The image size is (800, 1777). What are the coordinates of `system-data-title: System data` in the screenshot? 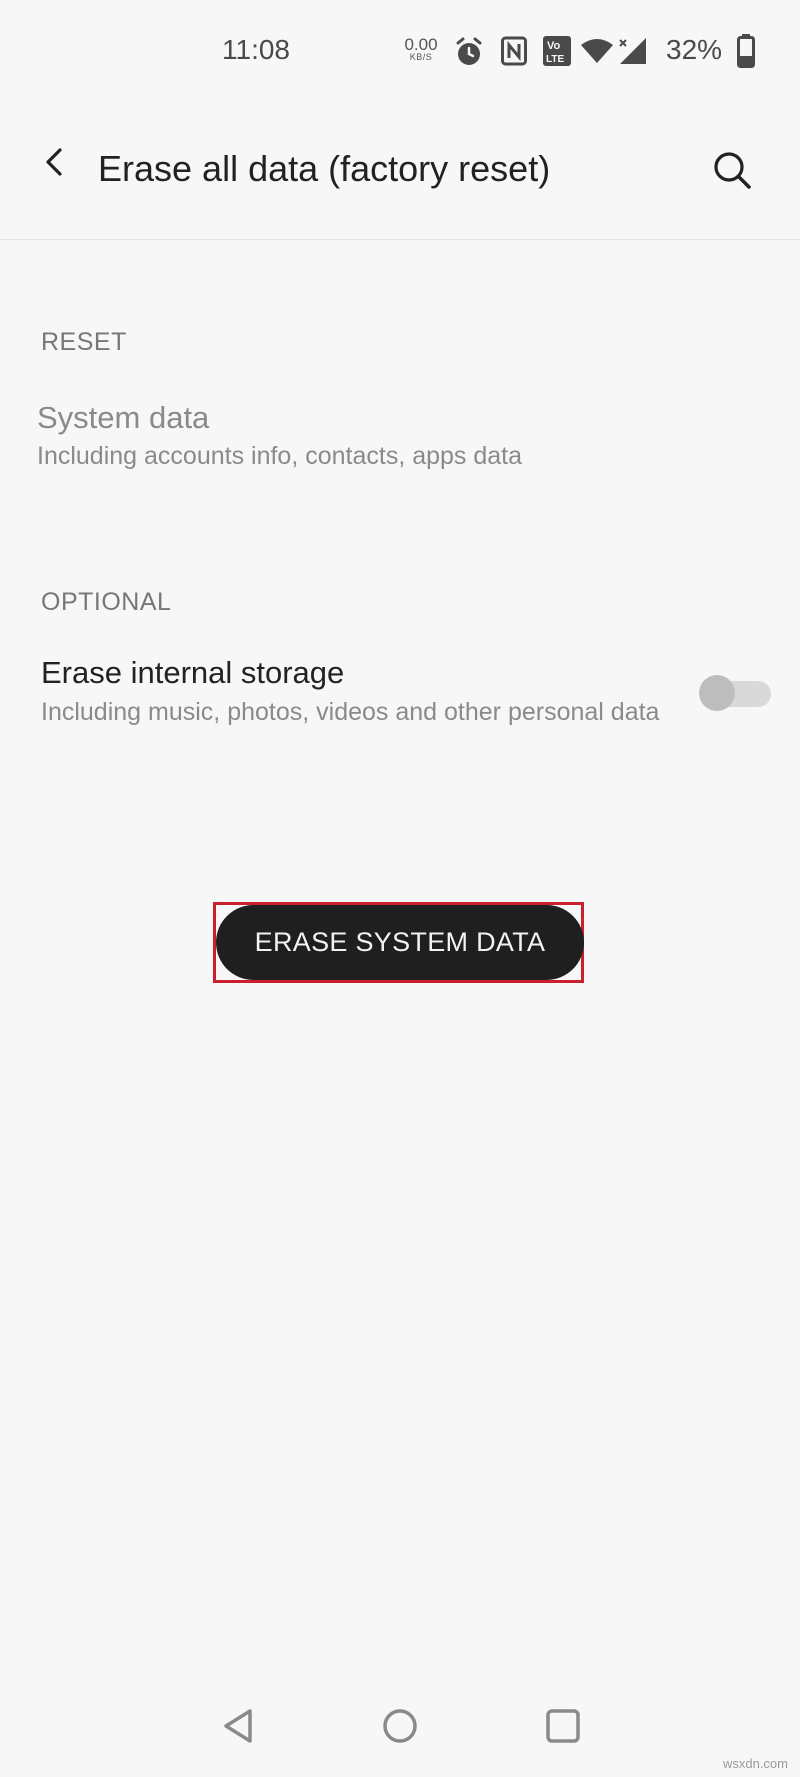 It's located at (123, 417).